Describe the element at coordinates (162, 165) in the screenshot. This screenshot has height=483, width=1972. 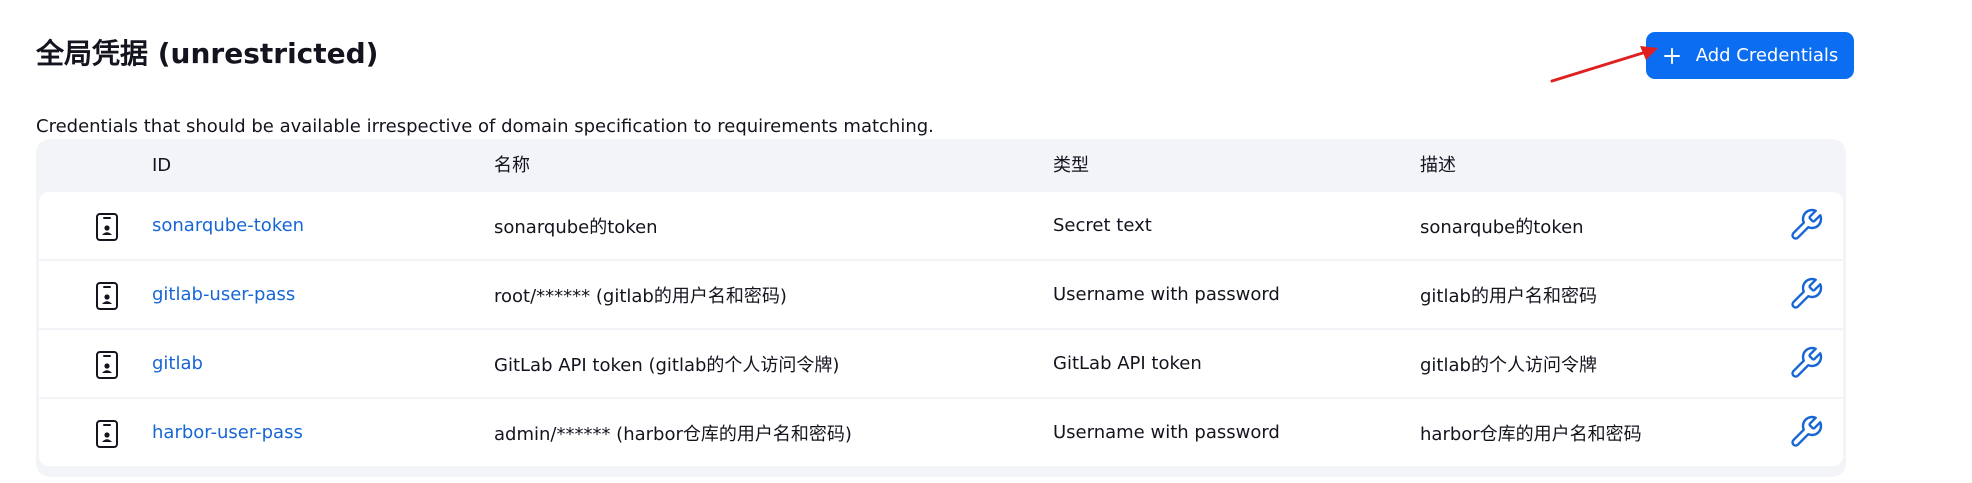
I see `column-header-id: ID` at that location.